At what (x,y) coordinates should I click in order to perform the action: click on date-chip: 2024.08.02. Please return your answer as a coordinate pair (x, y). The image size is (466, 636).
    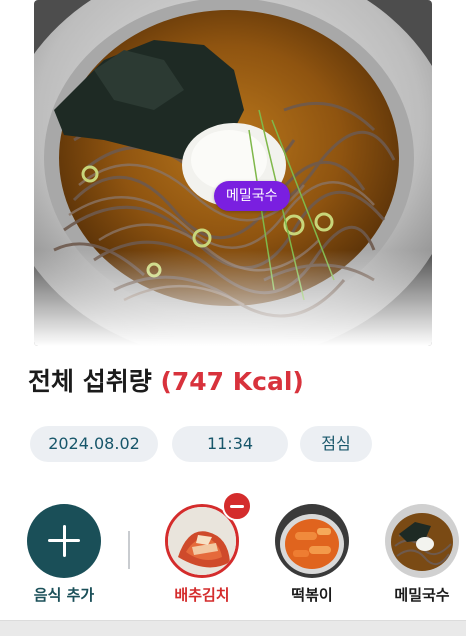
    Looking at the image, I should click on (94, 444).